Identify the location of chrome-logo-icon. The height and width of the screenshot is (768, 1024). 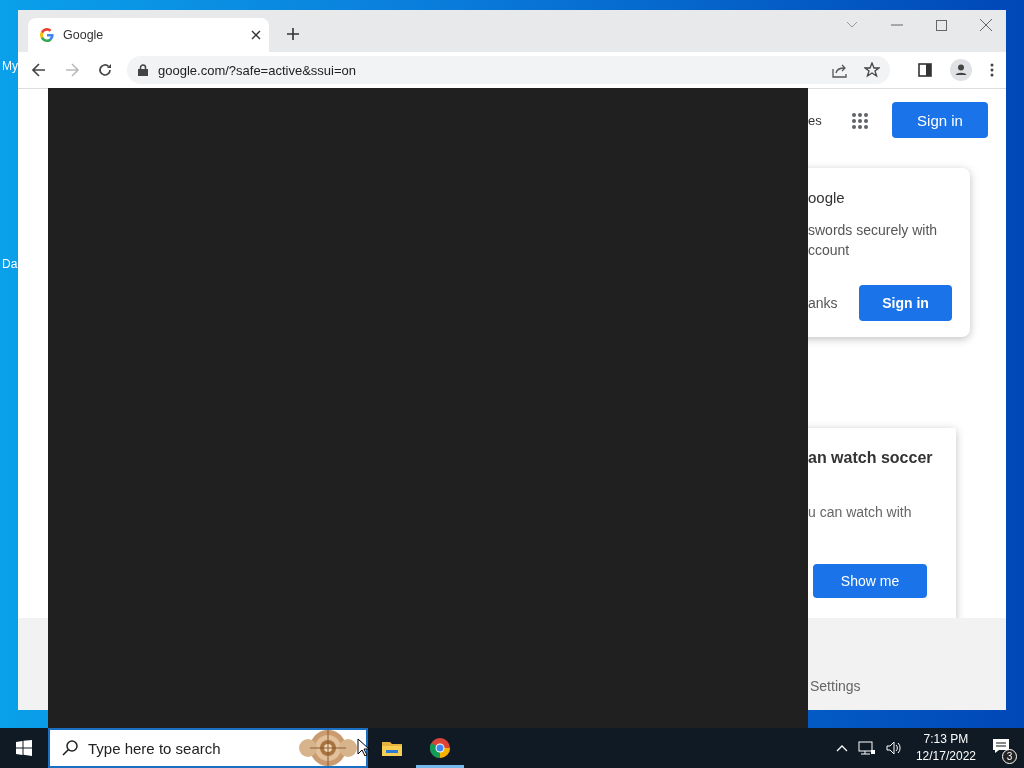
(440, 748).